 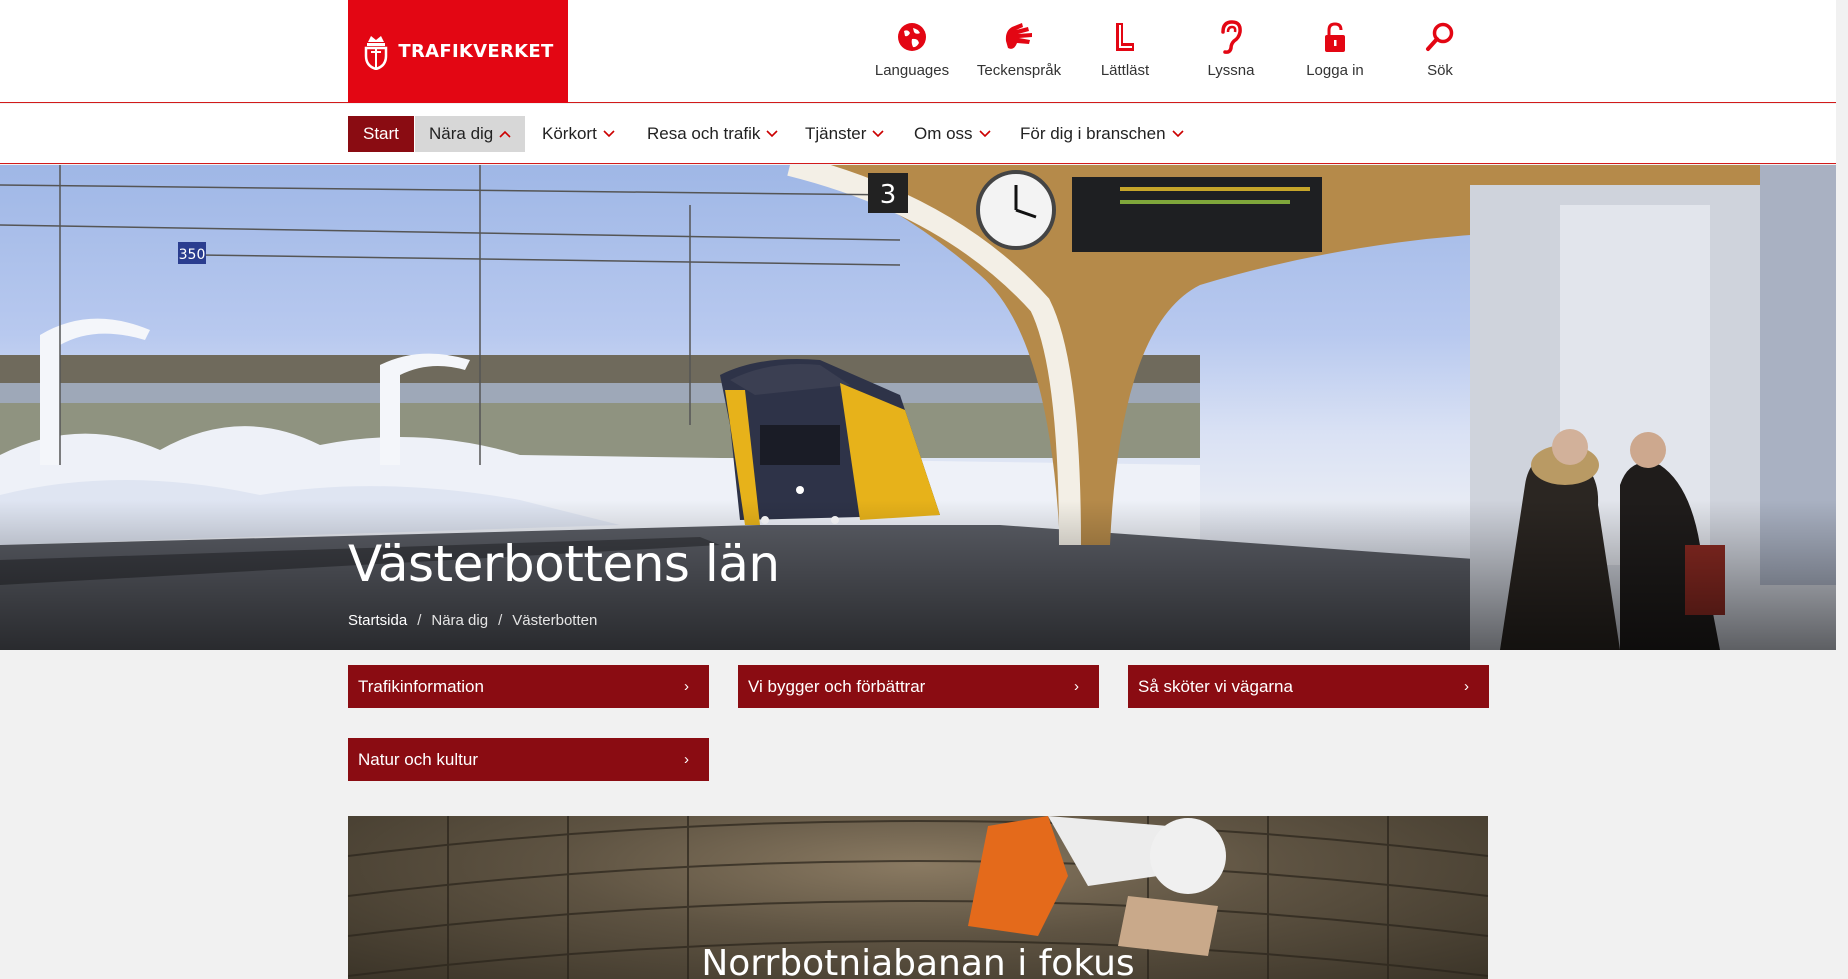 I want to click on nav-start-label: Start, so click(x=381, y=133).